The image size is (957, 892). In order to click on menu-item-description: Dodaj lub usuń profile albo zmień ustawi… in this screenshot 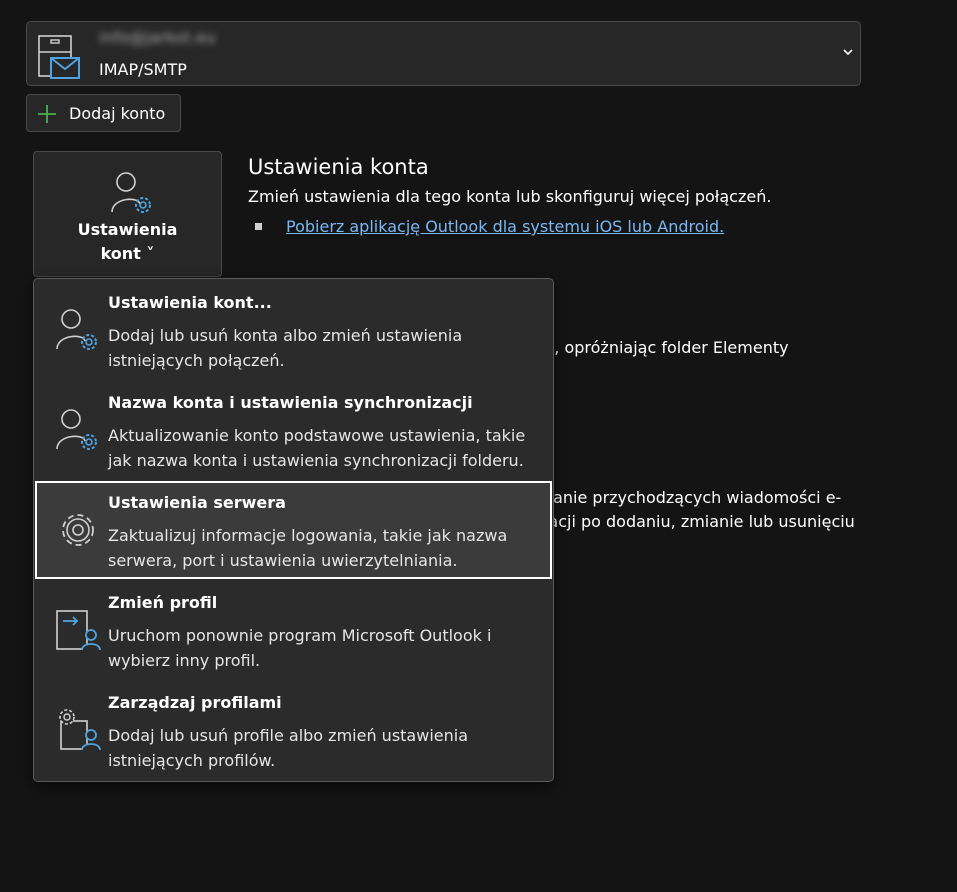, I will do `click(288, 748)`.